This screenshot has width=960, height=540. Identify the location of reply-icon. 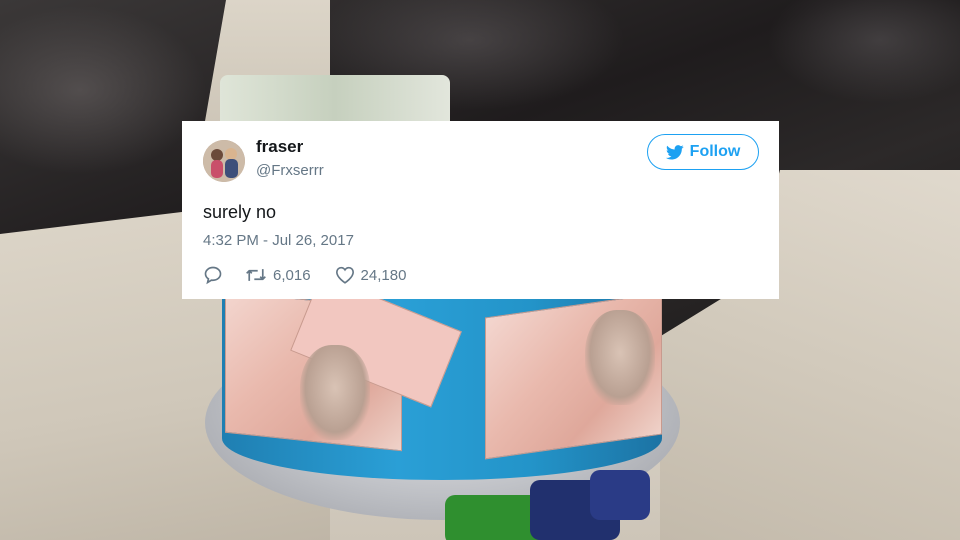
(213, 275).